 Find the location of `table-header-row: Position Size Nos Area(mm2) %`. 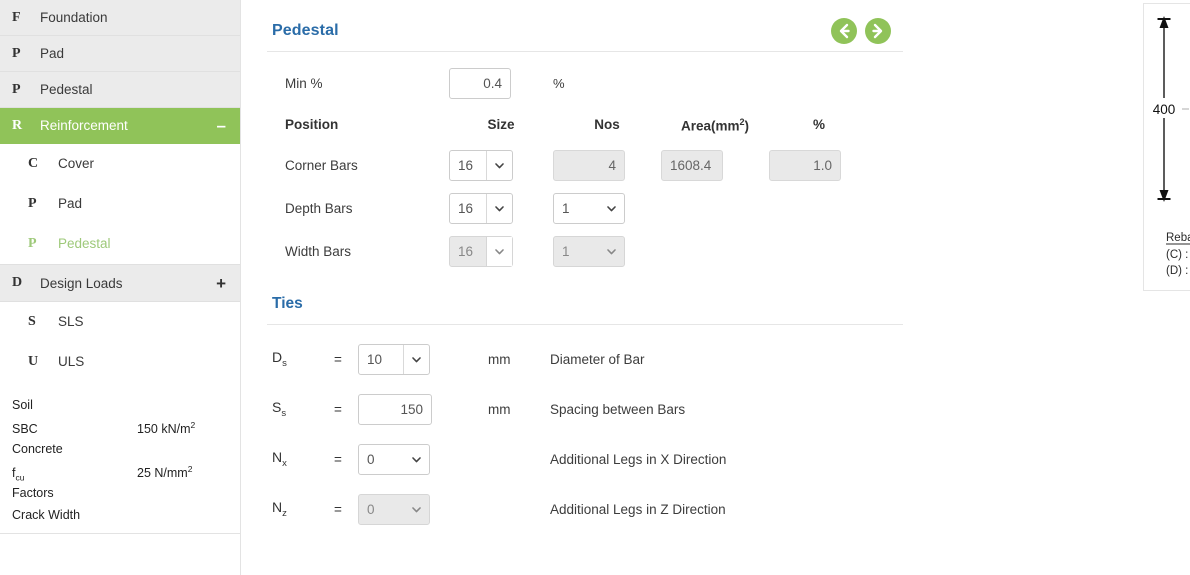

table-header-row: Position Size Nos Area(mm2) % is located at coordinates (594, 127).